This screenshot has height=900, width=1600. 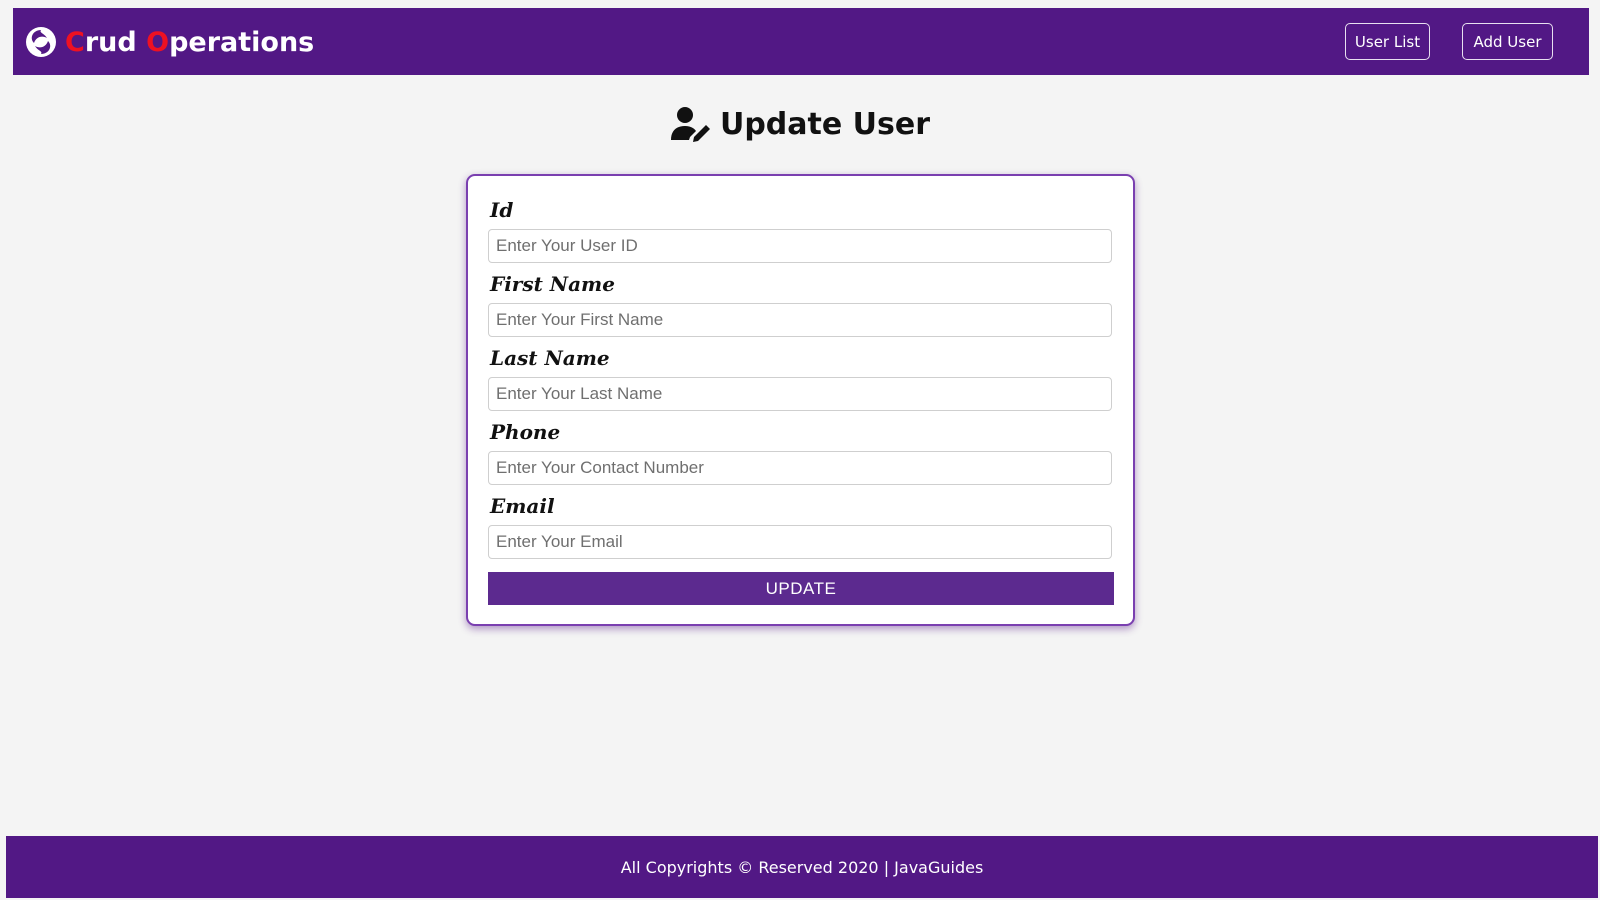 What do you see at coordinates (800, 320) in the screenshot?
I see `first-name-input` at bounding box center [800, 320].